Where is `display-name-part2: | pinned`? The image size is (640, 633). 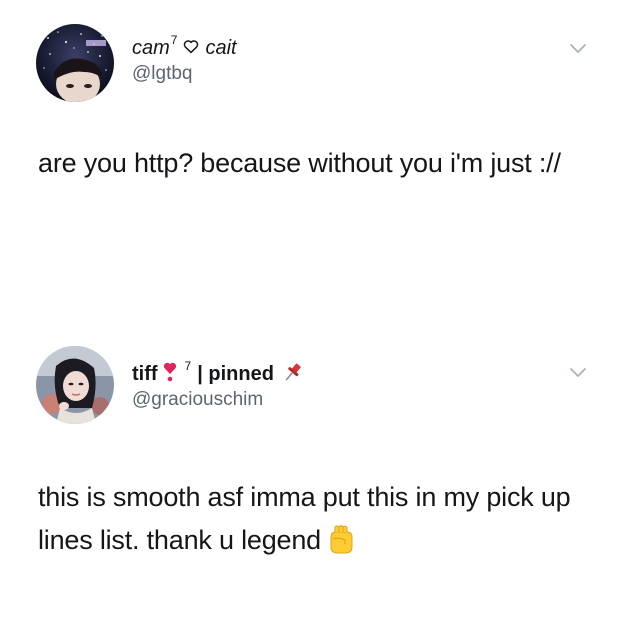 display-name-part2: | pinned is located at coordinates (235, 373).